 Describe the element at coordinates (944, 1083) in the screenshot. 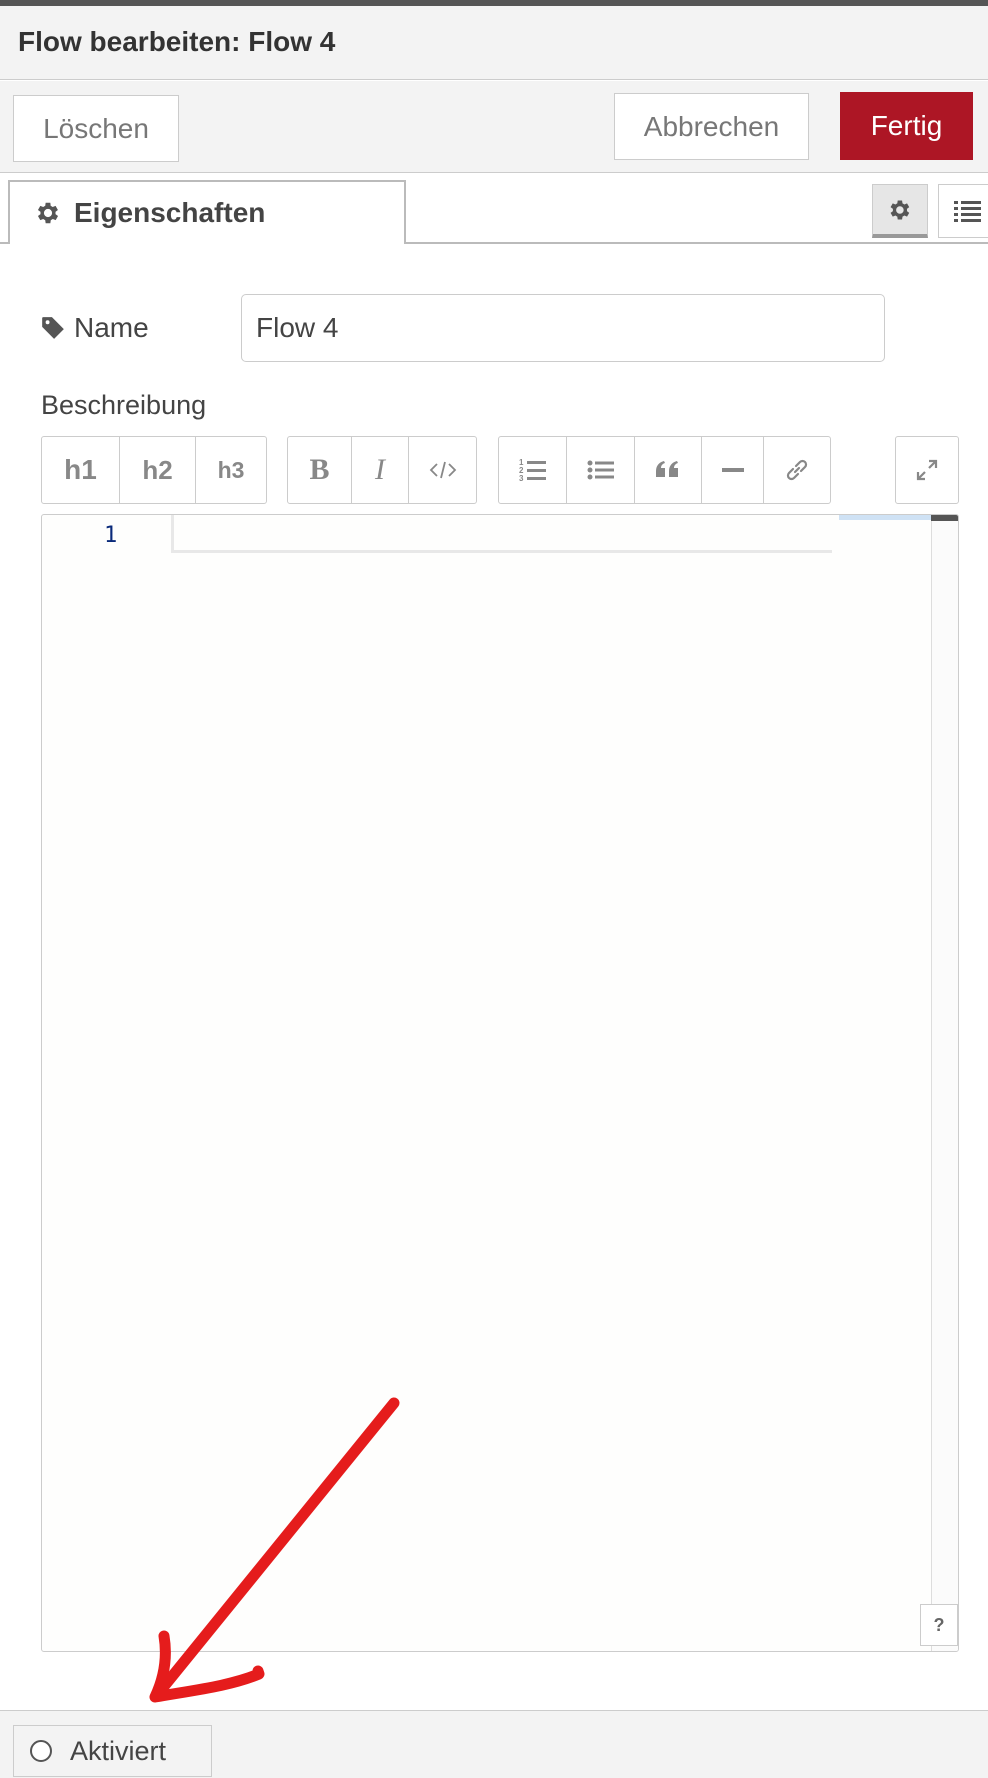

I see `editor-scrollbar` at that location.